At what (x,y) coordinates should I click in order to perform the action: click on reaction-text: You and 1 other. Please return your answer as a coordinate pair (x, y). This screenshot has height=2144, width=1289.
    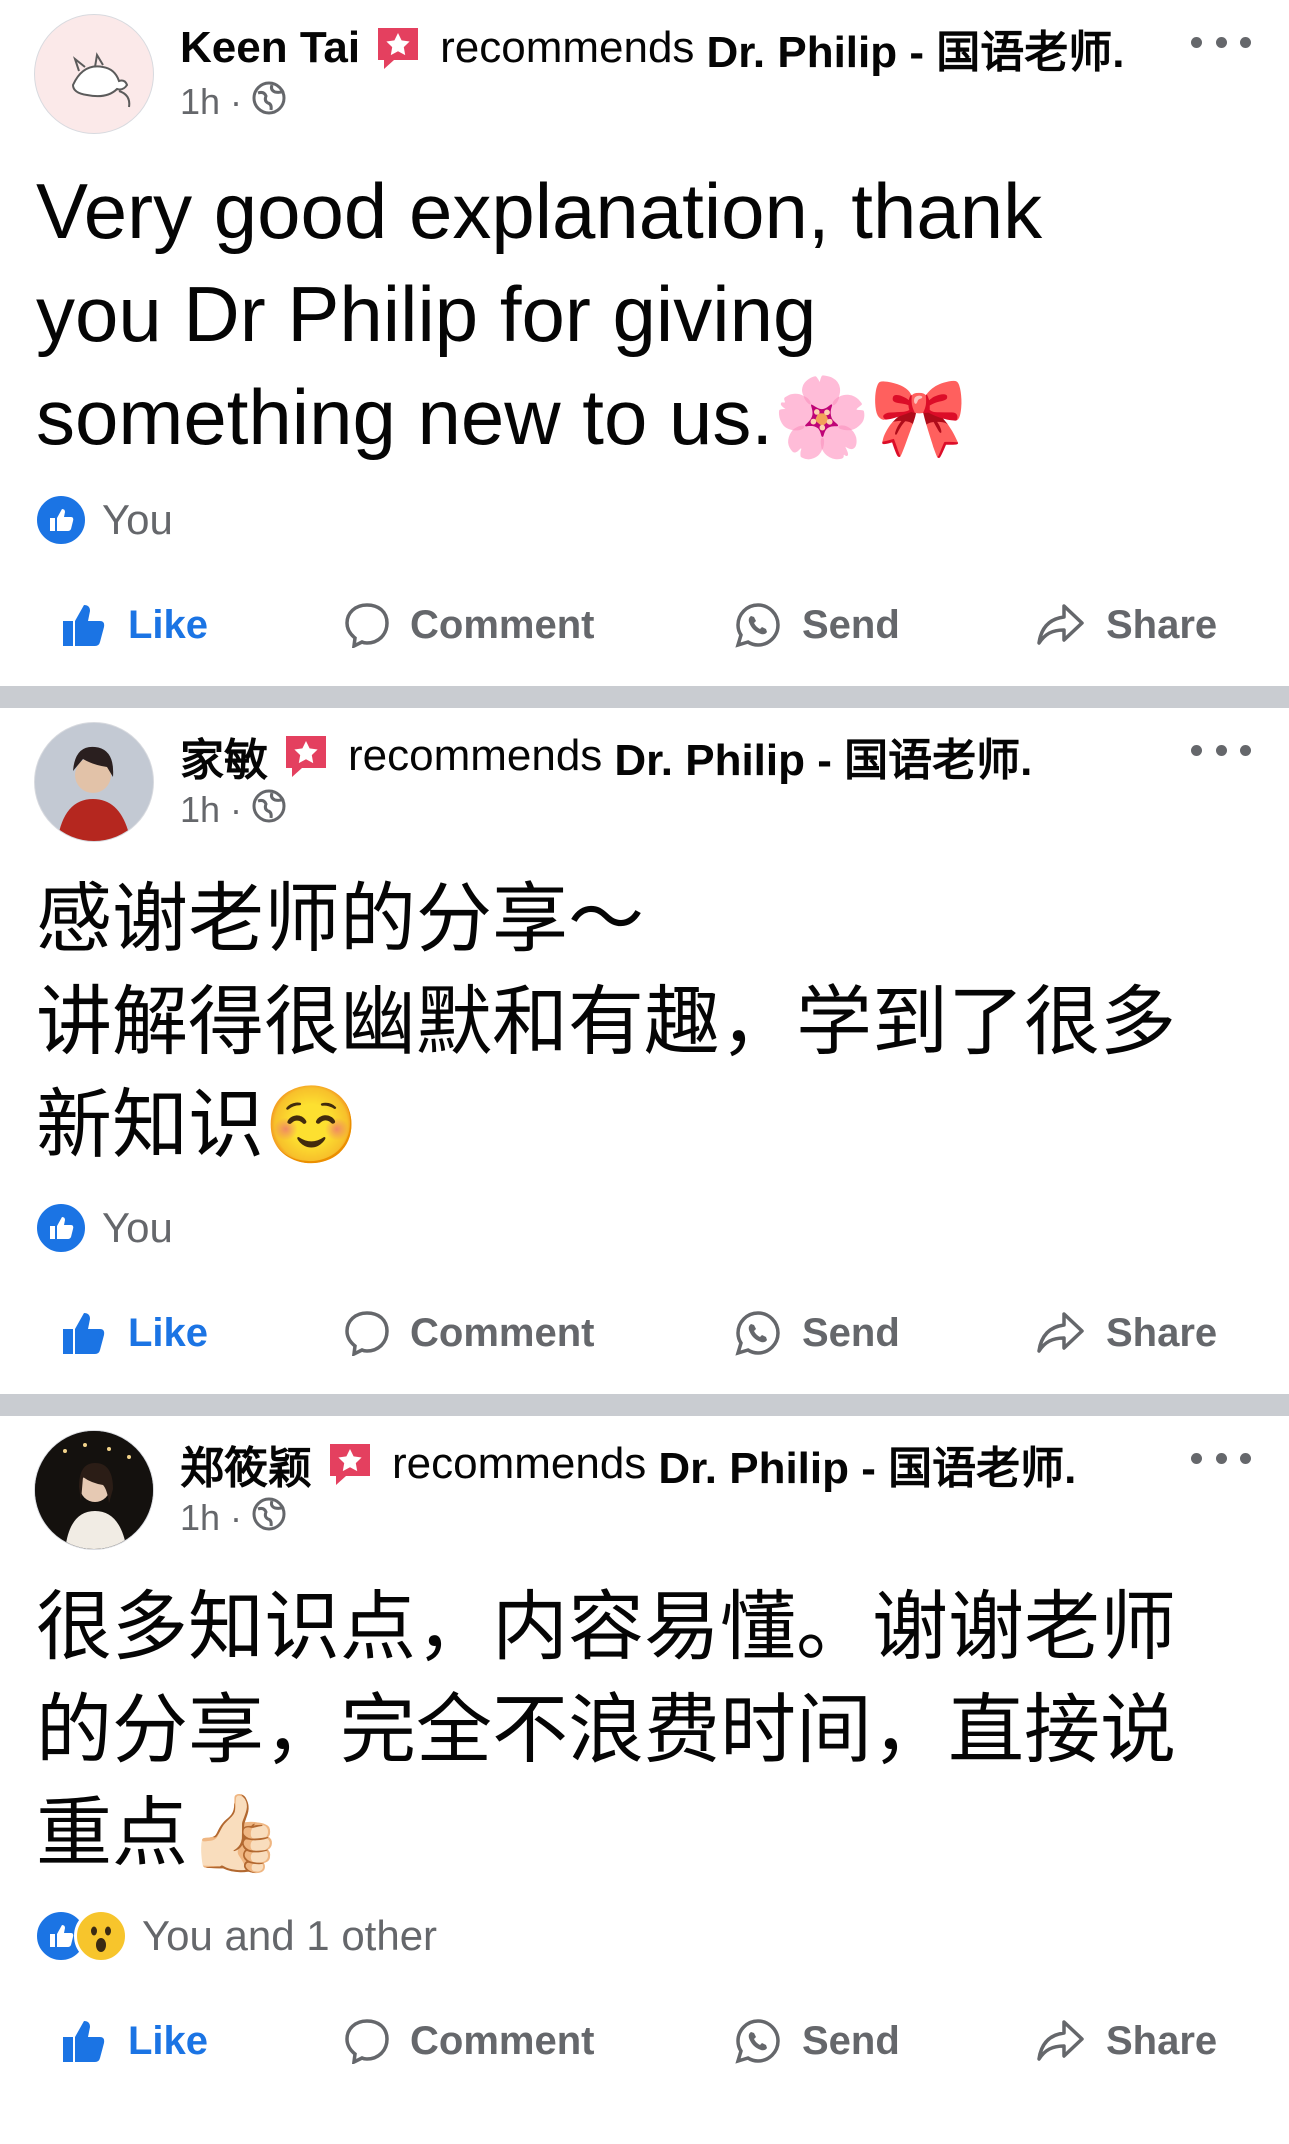
    Looking at the image, I should click on (290, 1935).